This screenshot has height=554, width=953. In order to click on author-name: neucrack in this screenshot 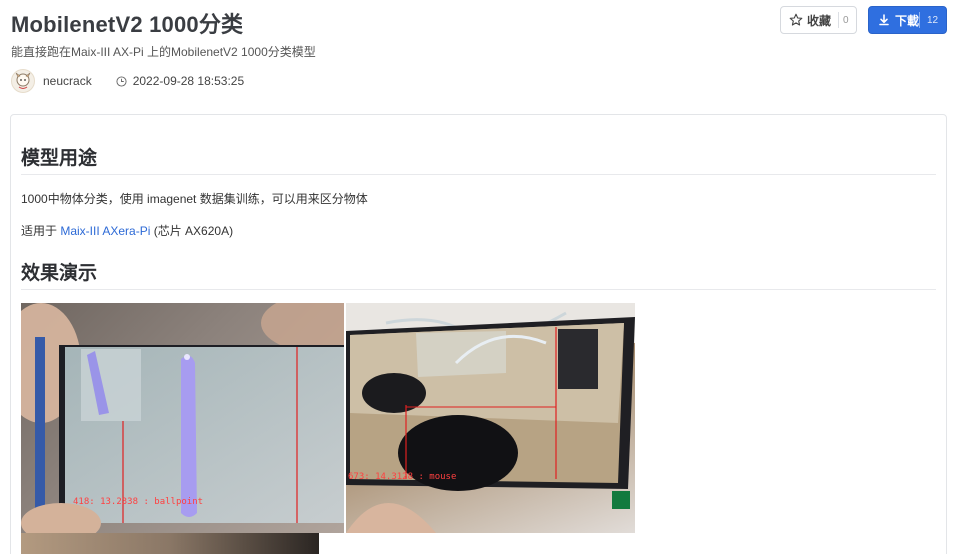, I will do `click(67, 81)`.